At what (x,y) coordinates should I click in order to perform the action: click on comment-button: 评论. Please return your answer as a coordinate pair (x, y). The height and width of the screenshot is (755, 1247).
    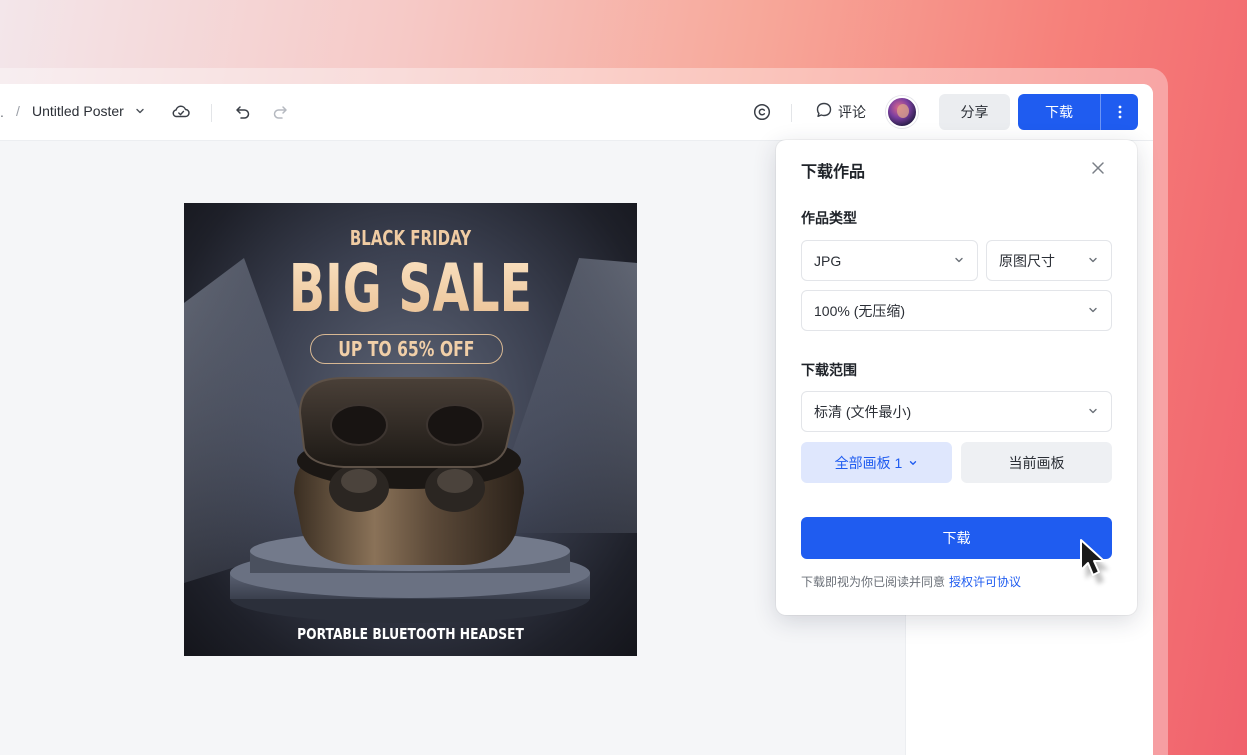
    Looking at the image, I should click on (840, 111).